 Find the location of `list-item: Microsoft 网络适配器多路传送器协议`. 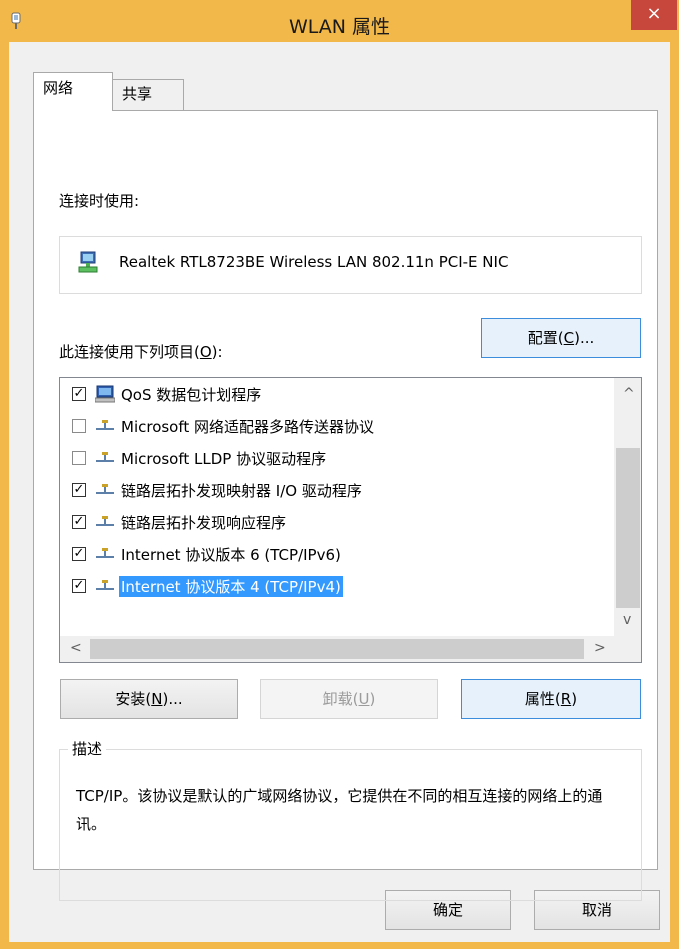

list-item: Microsoft 网络适配器多路传送器协议 is located at coordinates (336, 426).